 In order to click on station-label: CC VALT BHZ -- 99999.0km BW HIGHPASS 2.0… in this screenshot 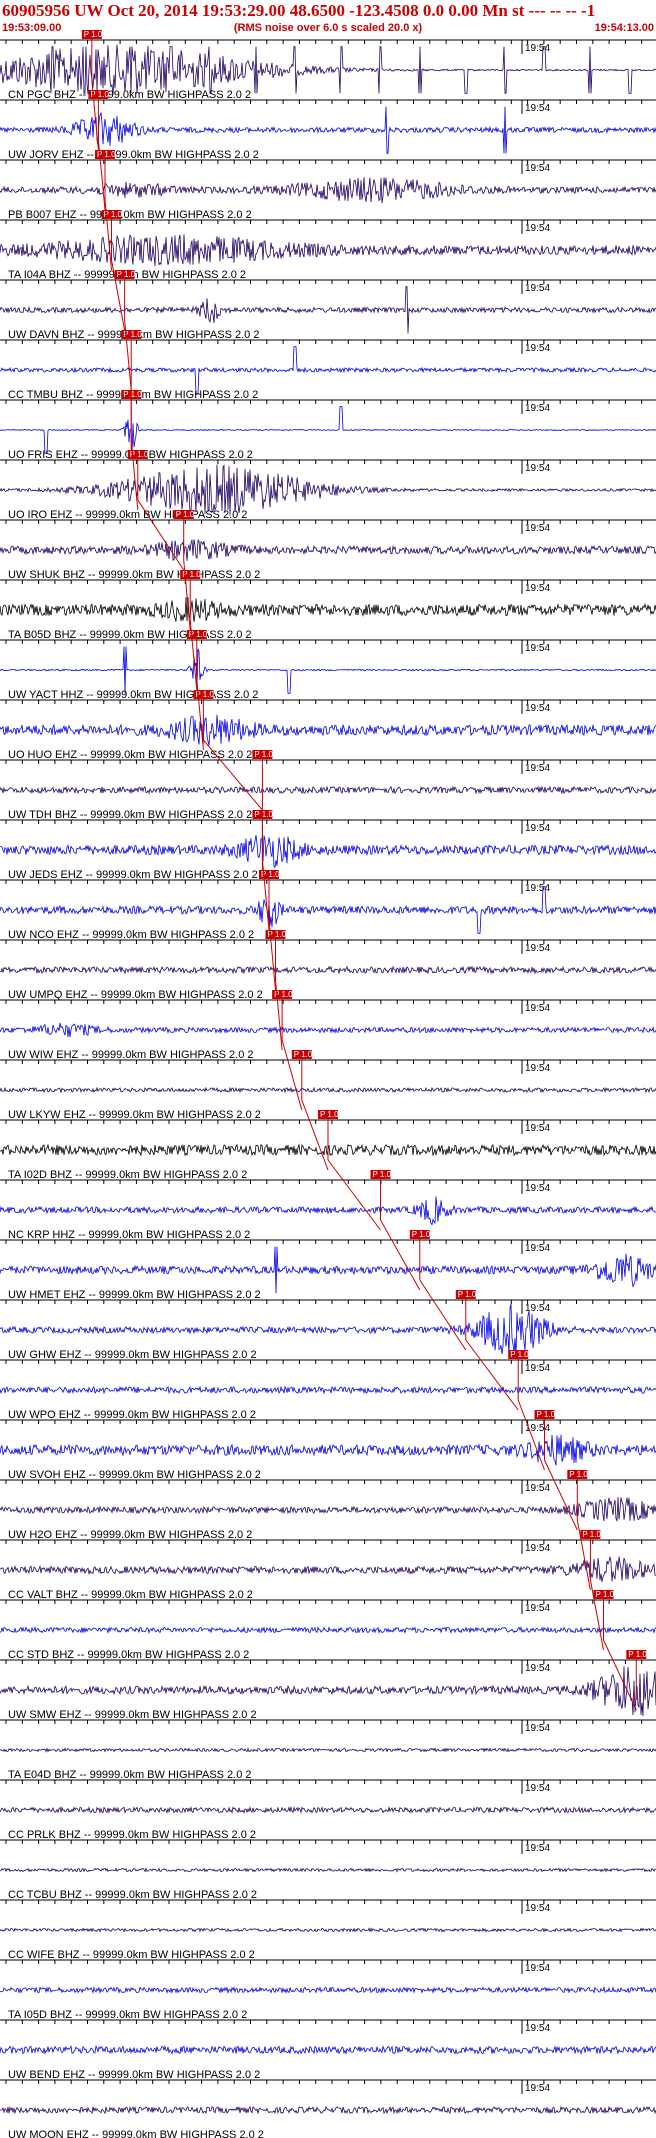, I will do `click(130, 1595)`.